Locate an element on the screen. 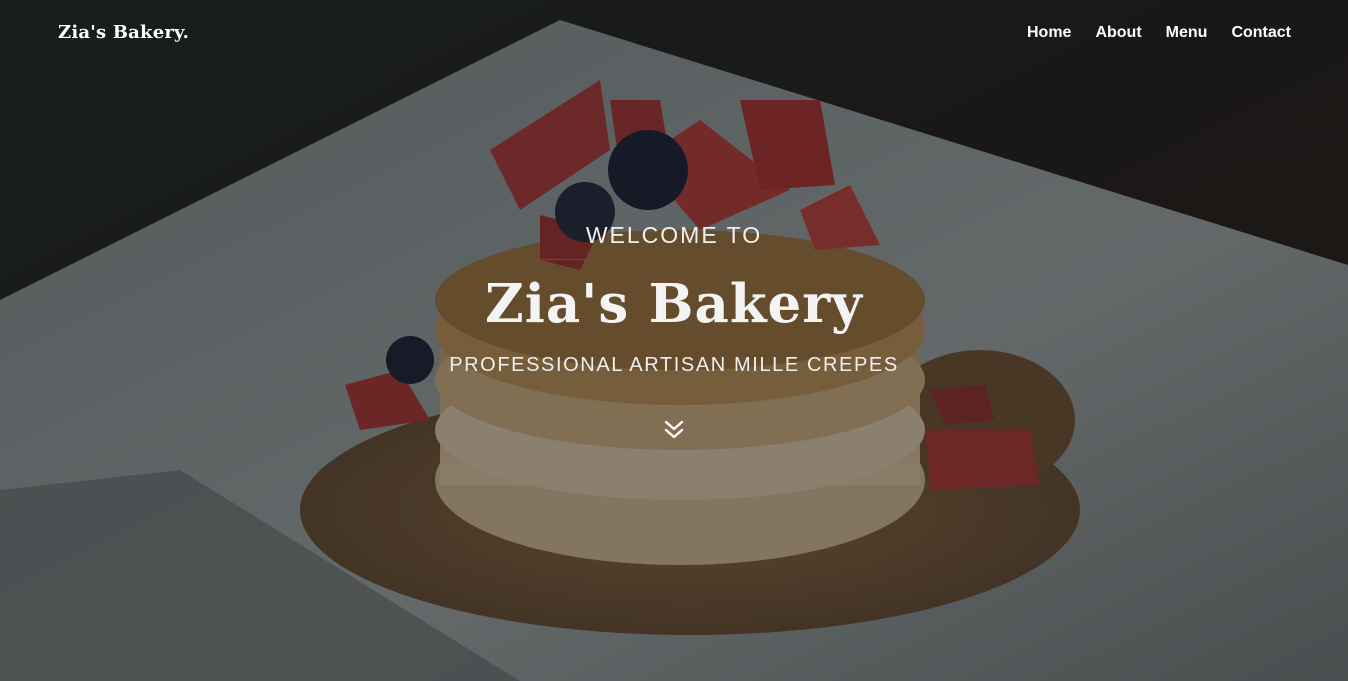  nav-item-about: About is located at coordinates (1118, 33).